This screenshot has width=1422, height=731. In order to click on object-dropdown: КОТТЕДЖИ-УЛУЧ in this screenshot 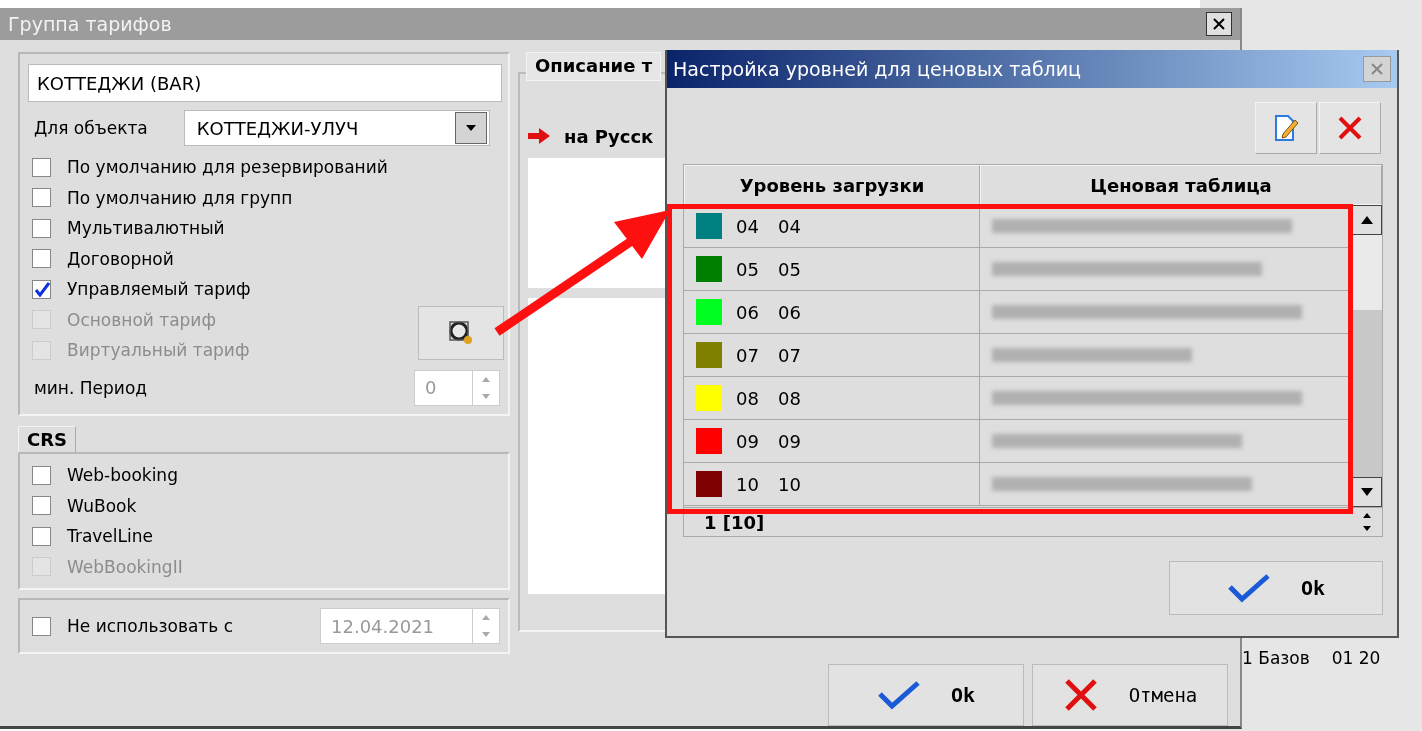, I will do `click(336, 128)`.